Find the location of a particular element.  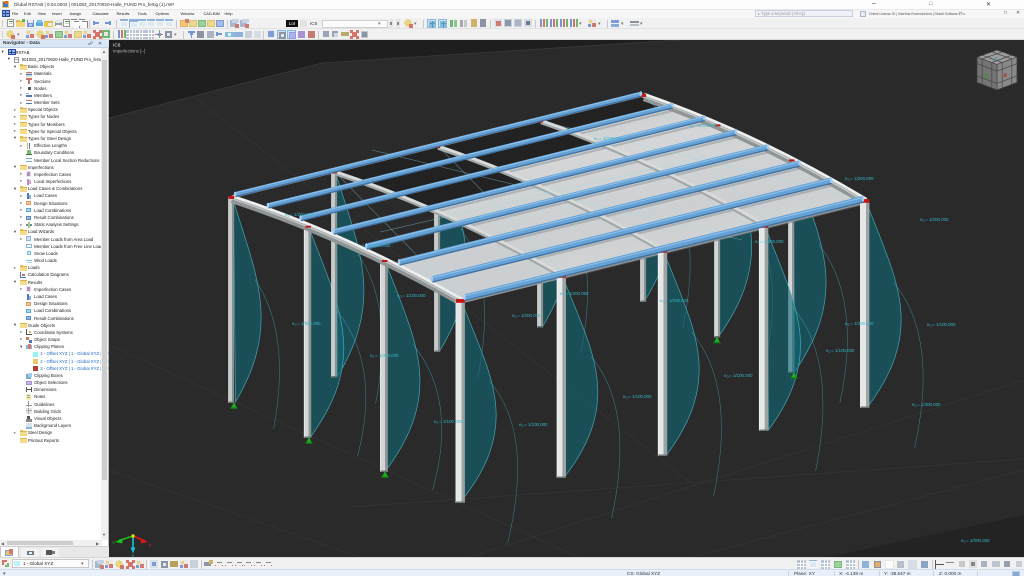

svg-text: x is located at coordinates (1006, 75).